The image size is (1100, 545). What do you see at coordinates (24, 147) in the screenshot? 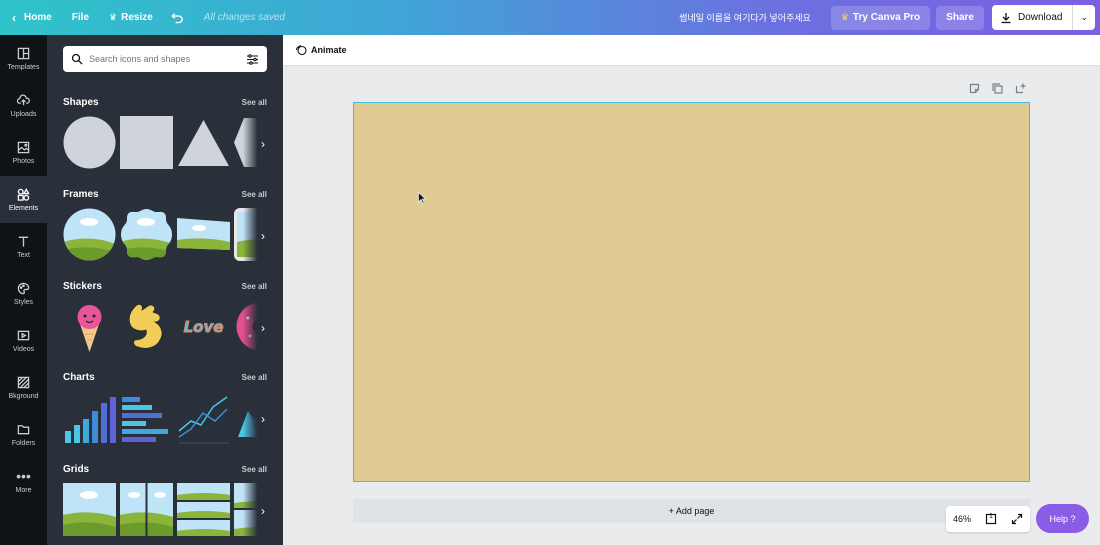
I see `photo-icon` at bounding box center [24, 147].